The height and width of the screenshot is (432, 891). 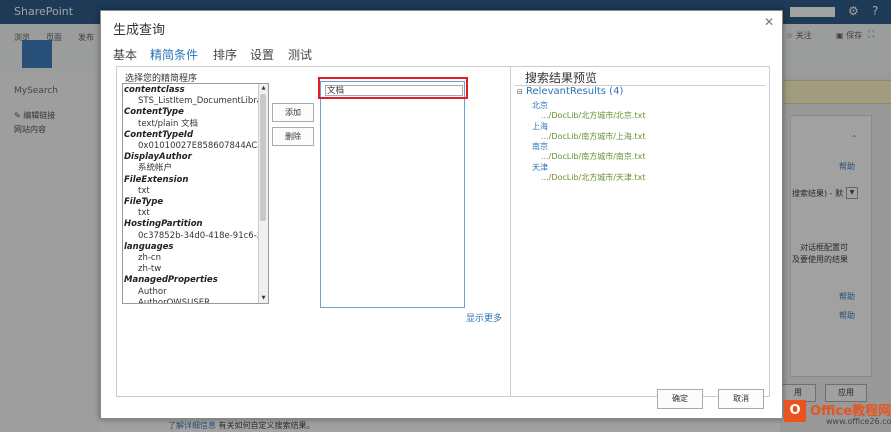 What do you see at coordinates (836, 414) in the screenshot?
I see `watermark: O Office教程网 www.office26.com` at bounding box center [836, 414].